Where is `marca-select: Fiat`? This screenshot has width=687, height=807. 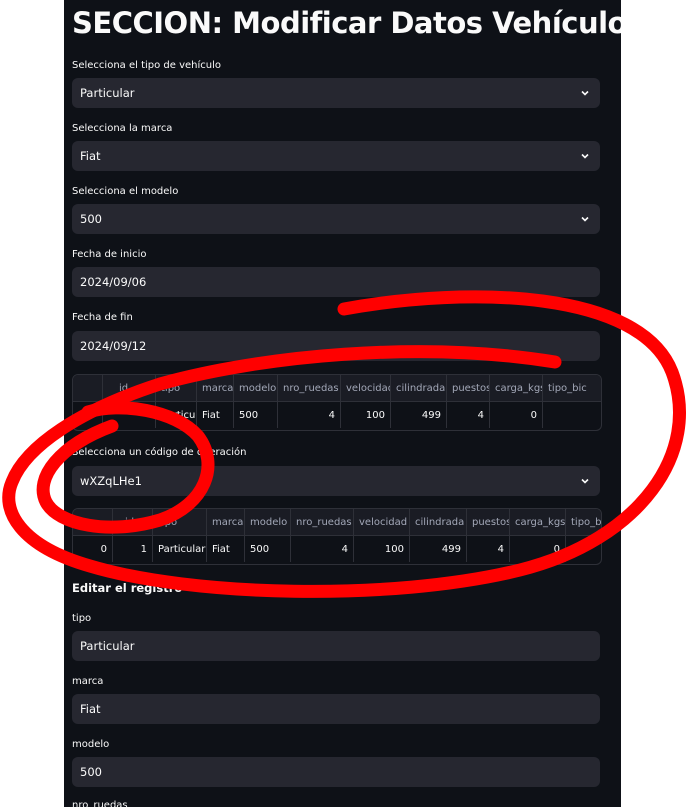
marca-select: Fiat is located at coordinates (336, 156).